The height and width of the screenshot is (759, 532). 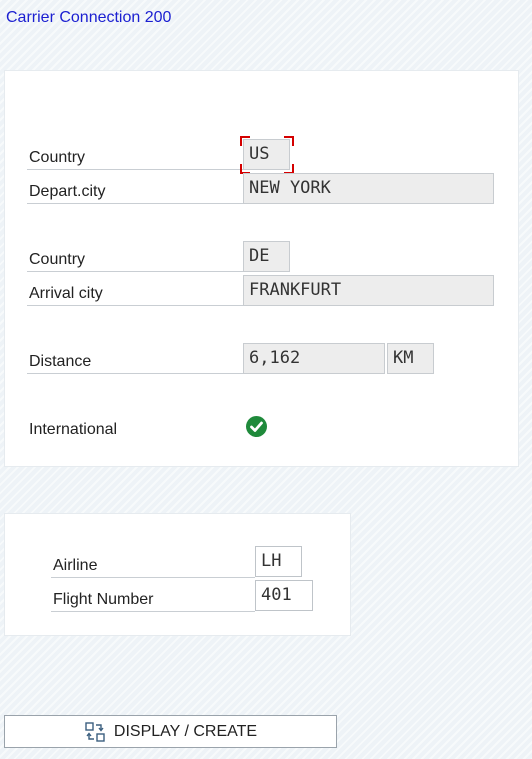 I want to click on display-create-button: DISPLAY / CREATE, so click(x=170, y=731).